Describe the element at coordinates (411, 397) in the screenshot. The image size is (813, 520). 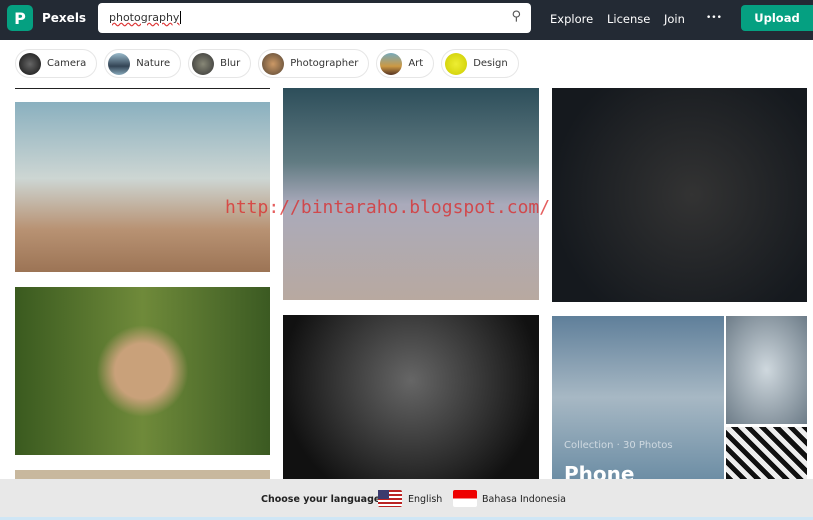
I see `photo-telephoto-lens` at that location.